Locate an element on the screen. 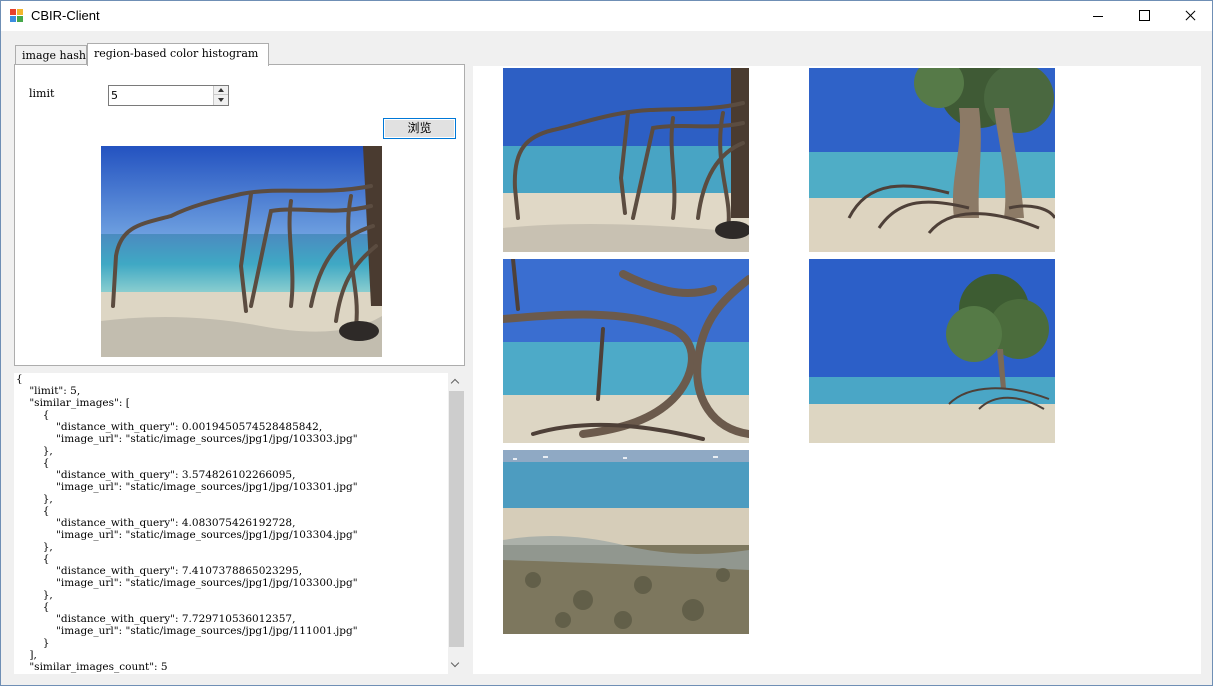 The width and height of the screenshot is (1213, 686). limit-stepper is located at coordinates (168, 95).